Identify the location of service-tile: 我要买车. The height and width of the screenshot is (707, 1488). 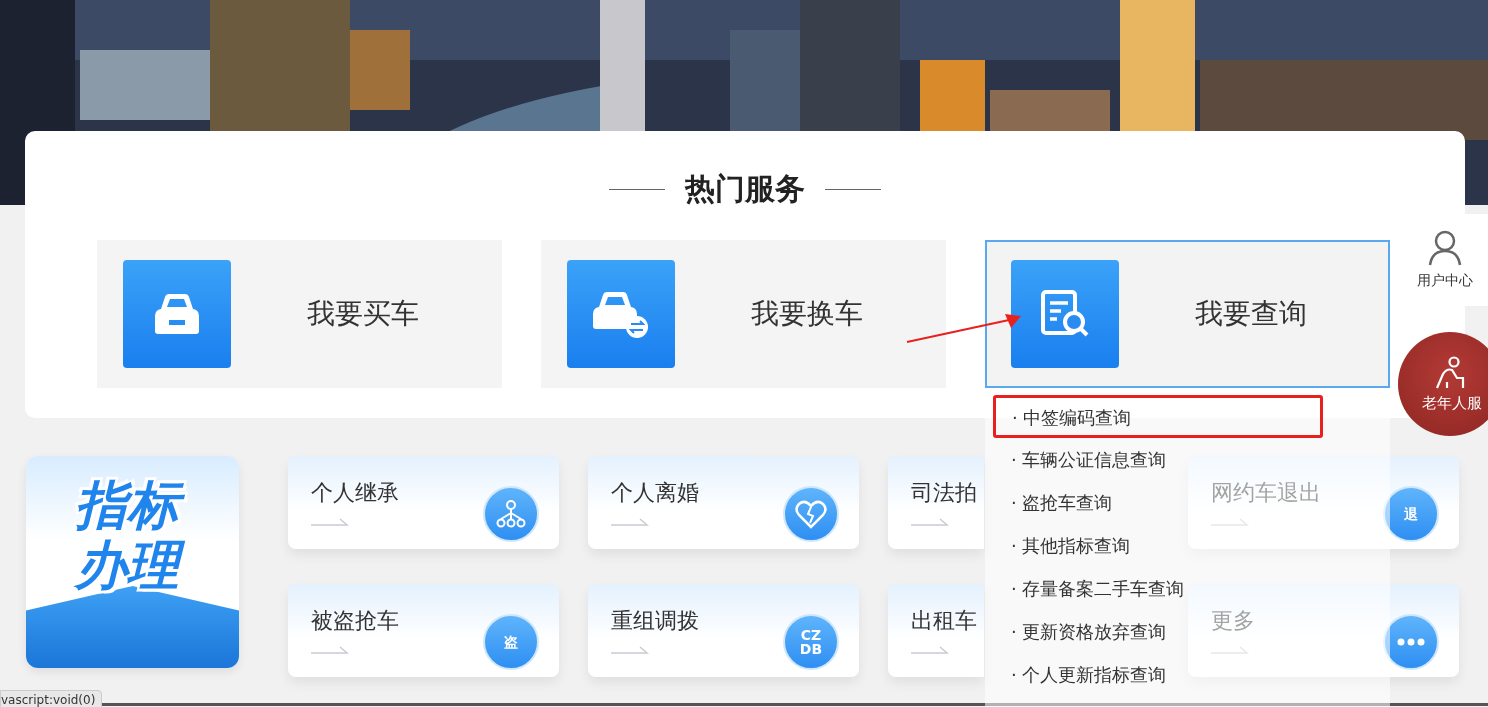
(299, 314).